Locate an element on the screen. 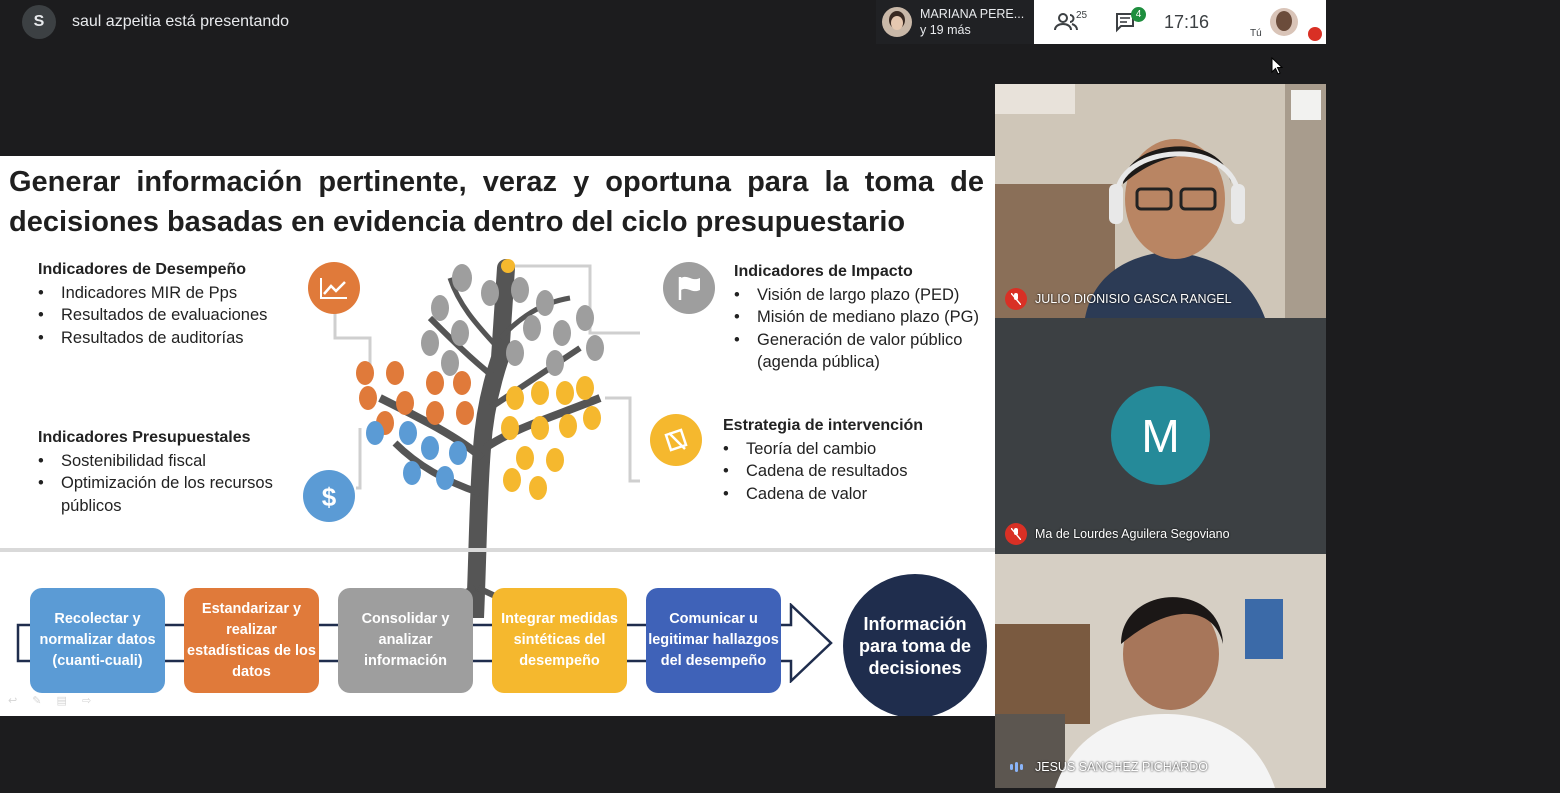 This screenshot has height=793, width=1560. list-item: Resultados de evaluaciones is located at coordinates (152, 315).